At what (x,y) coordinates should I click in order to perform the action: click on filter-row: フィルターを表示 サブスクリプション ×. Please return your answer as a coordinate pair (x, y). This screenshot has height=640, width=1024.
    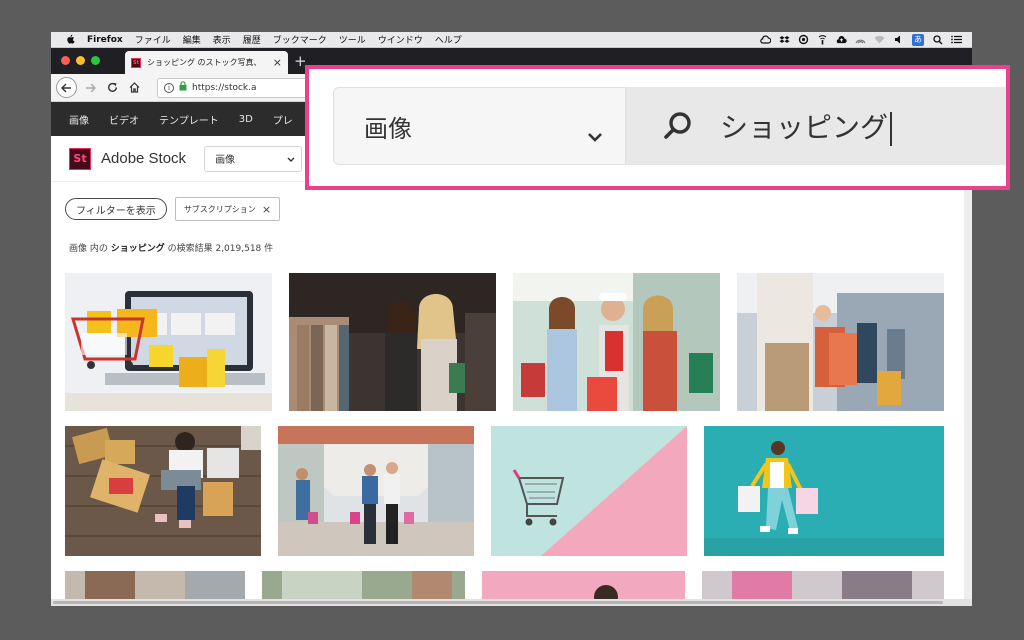
    Looking at the image, I should click on (173, 209).